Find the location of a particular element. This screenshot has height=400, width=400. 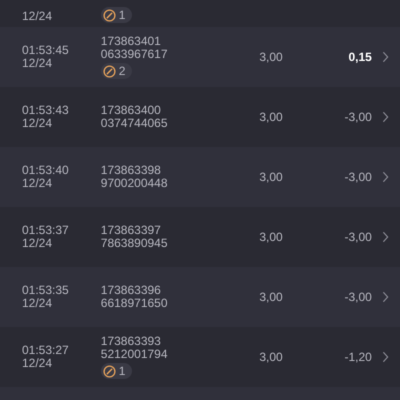

bet-code: 0374744065 is located at coordinates (134, 123).